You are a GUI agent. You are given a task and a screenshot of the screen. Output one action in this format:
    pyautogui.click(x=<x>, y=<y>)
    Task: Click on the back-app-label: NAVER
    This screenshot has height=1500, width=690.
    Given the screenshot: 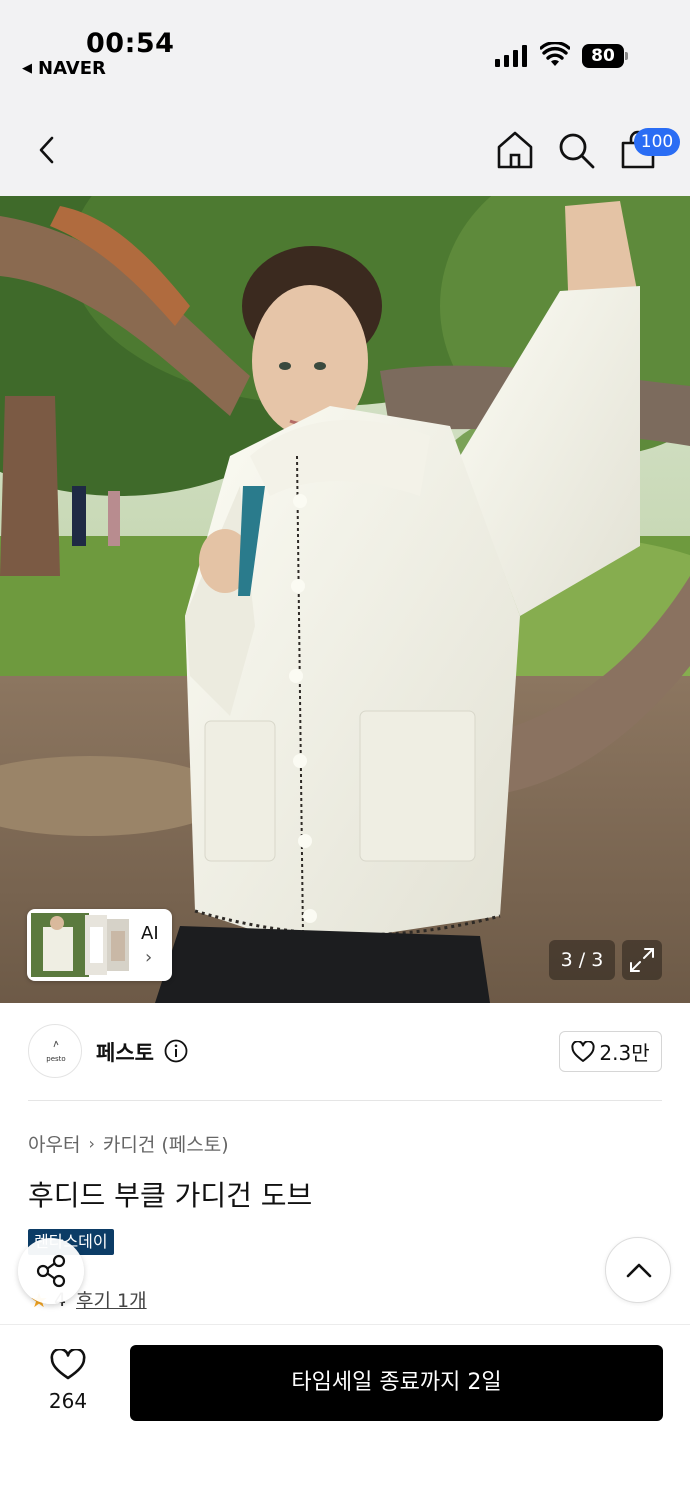 What is the action you would take?
    pyautogui.click(x=72, y=68)
    